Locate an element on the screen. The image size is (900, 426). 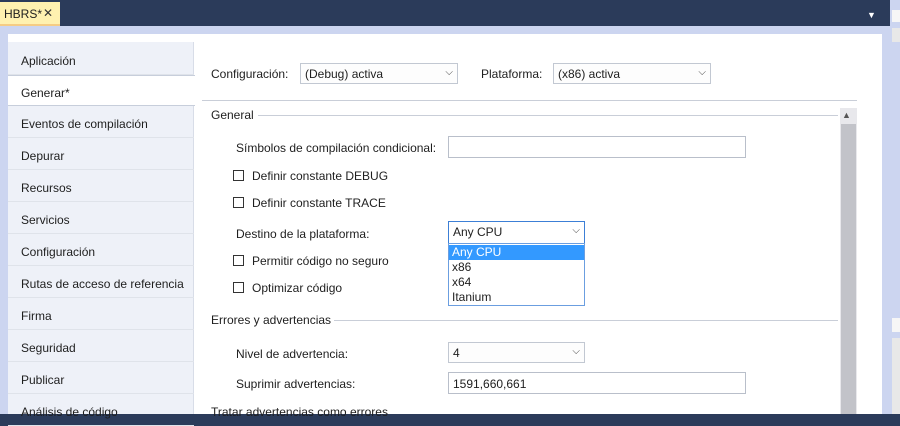
close-icon: ✕ is located at coordinates (48, 13).